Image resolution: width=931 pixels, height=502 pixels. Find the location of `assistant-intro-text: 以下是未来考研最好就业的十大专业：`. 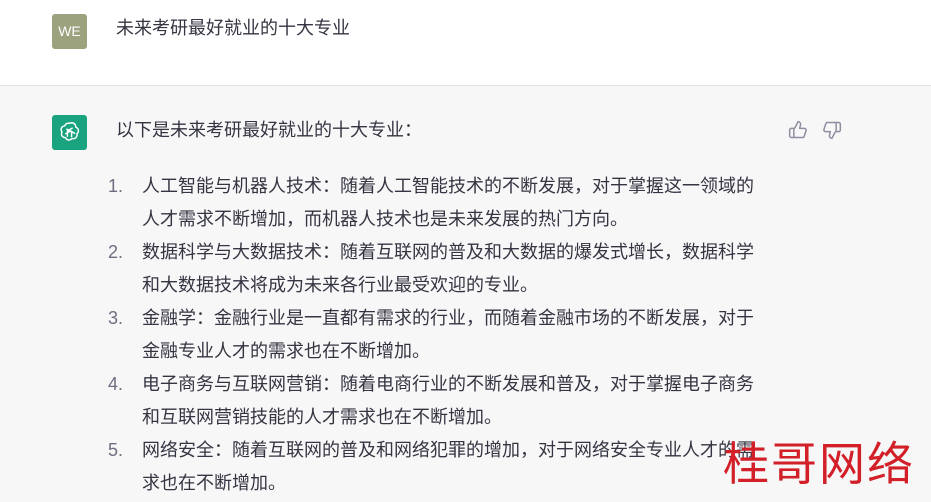

assistant-intro-text: 以下是未来考研最好就业的十大专业： is located at coordinates (269, 130).